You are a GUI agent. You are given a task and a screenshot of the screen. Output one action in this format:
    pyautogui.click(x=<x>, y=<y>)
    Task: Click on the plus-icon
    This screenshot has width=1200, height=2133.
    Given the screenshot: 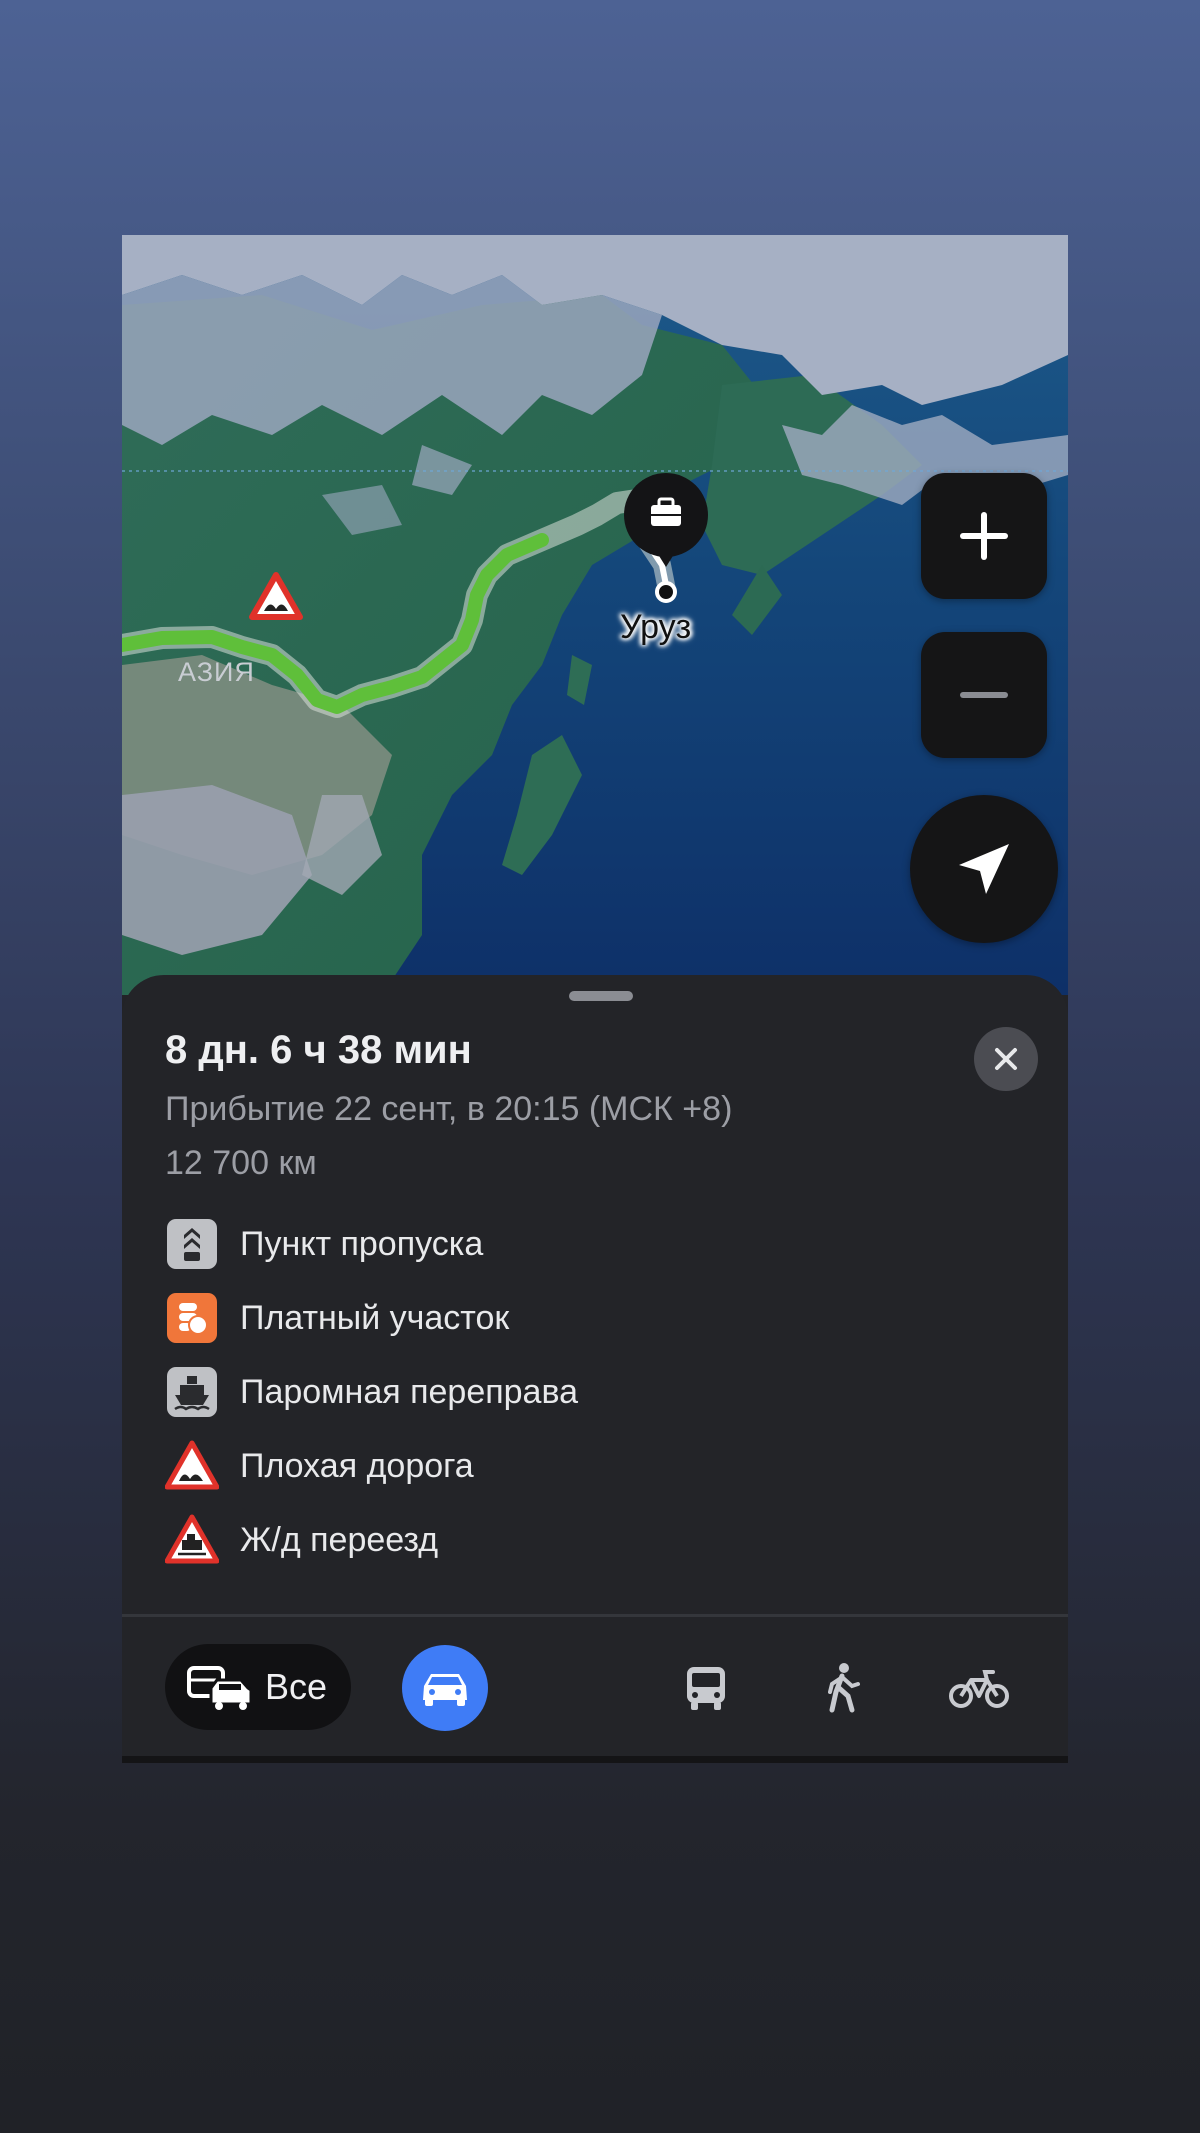 What is the action you would take?
    pyautogui.click(x=984, y=536)
    